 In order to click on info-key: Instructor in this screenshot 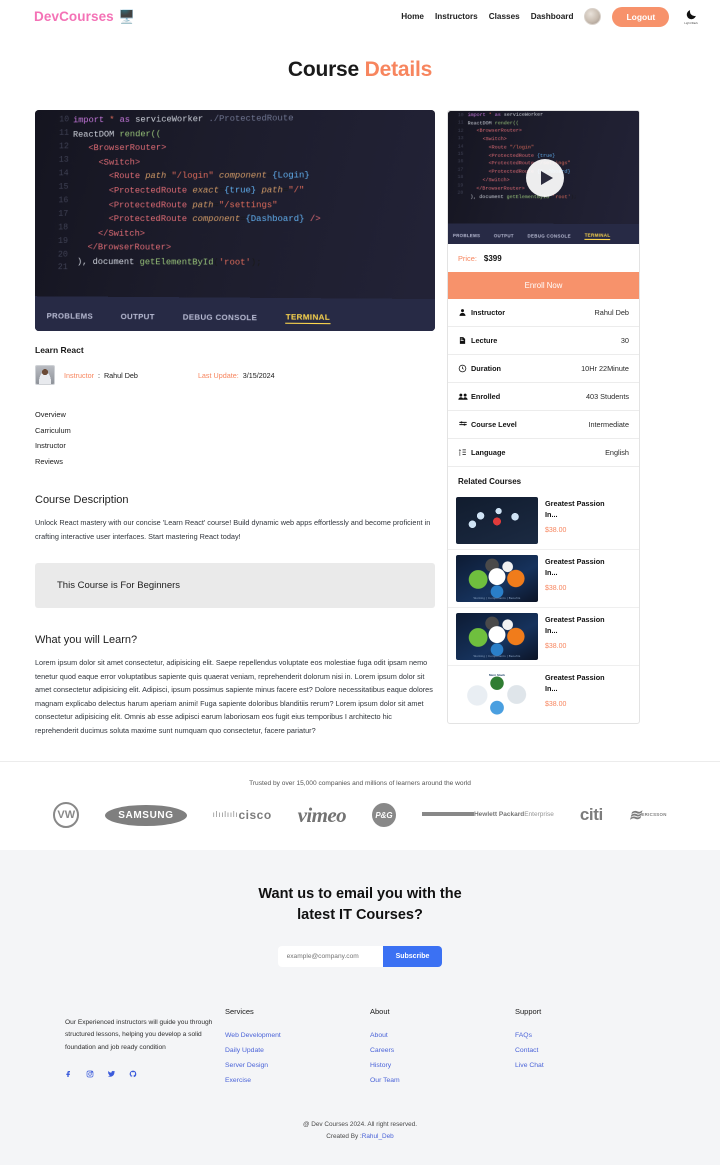, I will do `click(488, 312)`.